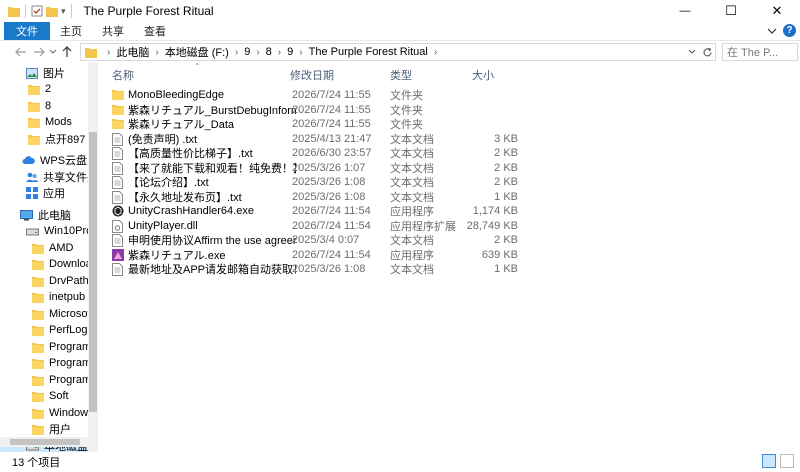  Describe the element at coordinates (49, 193) in the screenshot. I see `nav-item: 应用` at that location.